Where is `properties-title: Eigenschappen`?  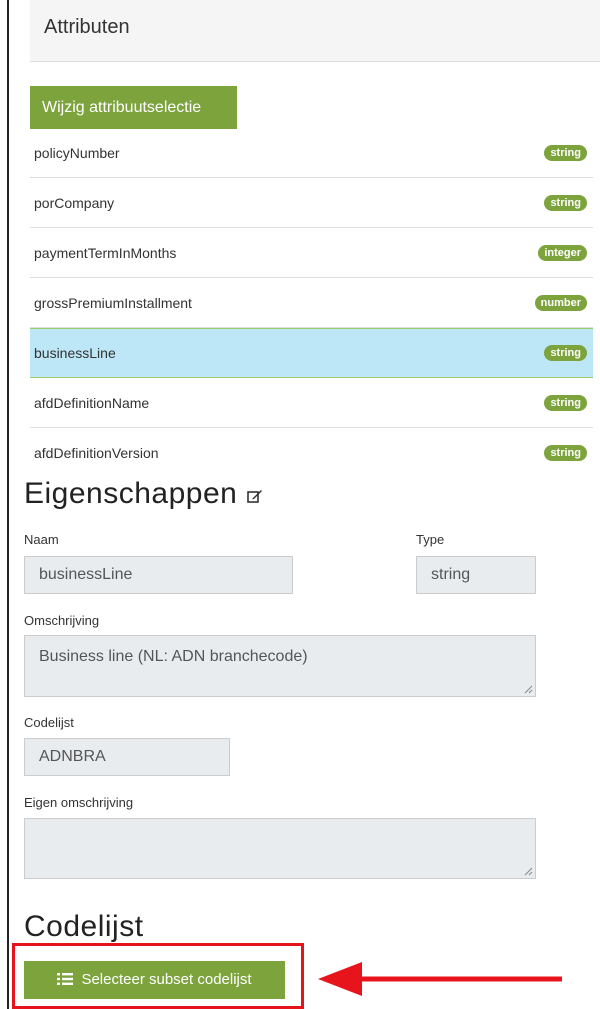
properties-title: Eigenschappen is located at coordinates (131, 493).